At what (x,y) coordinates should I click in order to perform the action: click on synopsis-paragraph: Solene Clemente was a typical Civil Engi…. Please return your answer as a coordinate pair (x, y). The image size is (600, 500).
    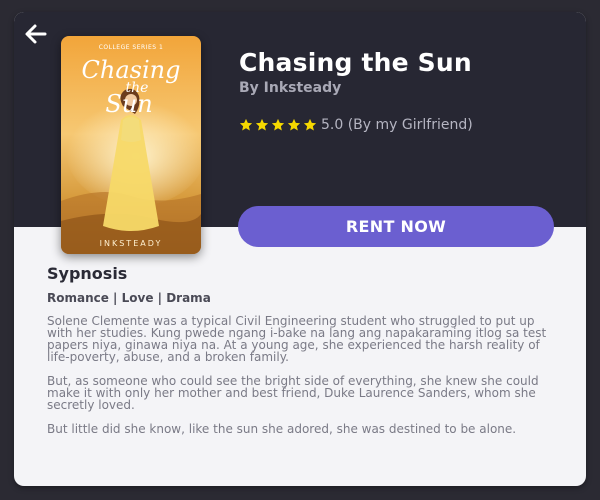
    Looking at the image, I should click on (297, 339).